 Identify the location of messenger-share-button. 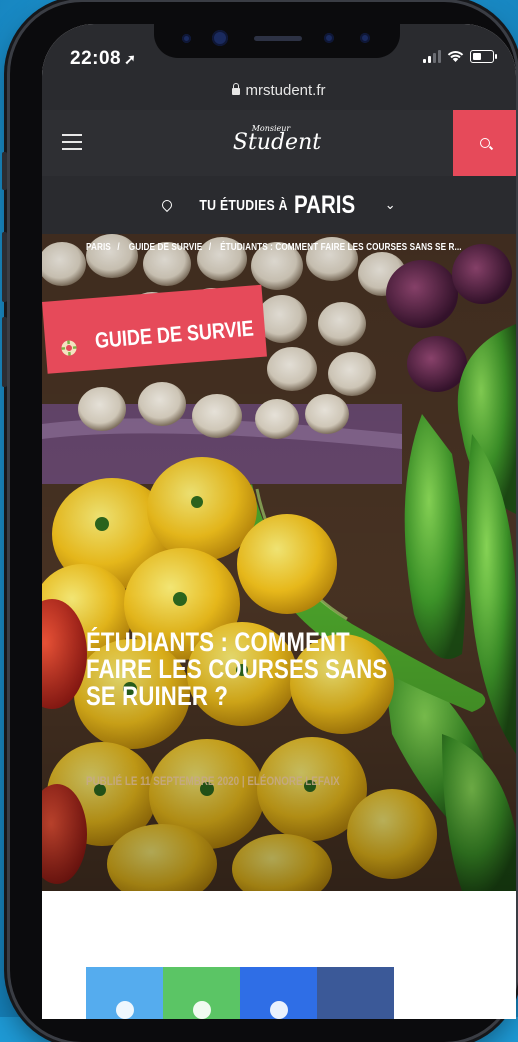
(278, 993).